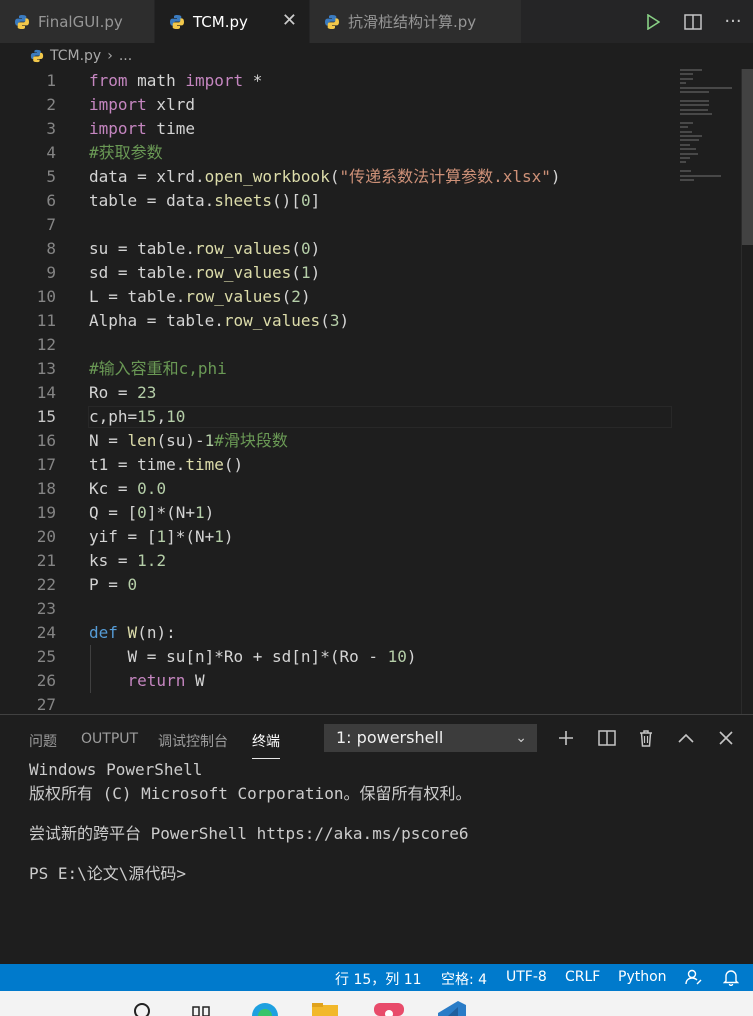 Image resolution: width=753 pixels, height=1016 pixels. Describe the element at coordinates (526, 977) in the screenshot. I see `status-encoding: UTF-8` at that location.